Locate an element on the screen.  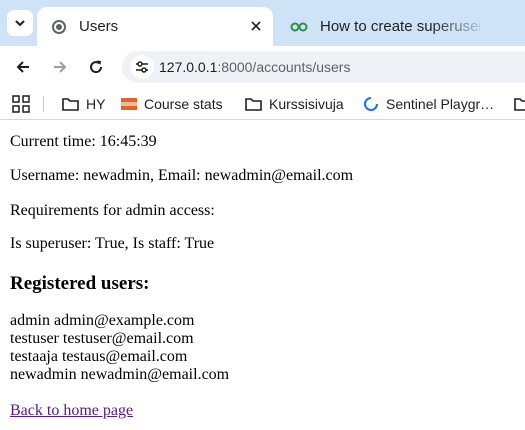
forward-button is located at coordinates (60, 67).